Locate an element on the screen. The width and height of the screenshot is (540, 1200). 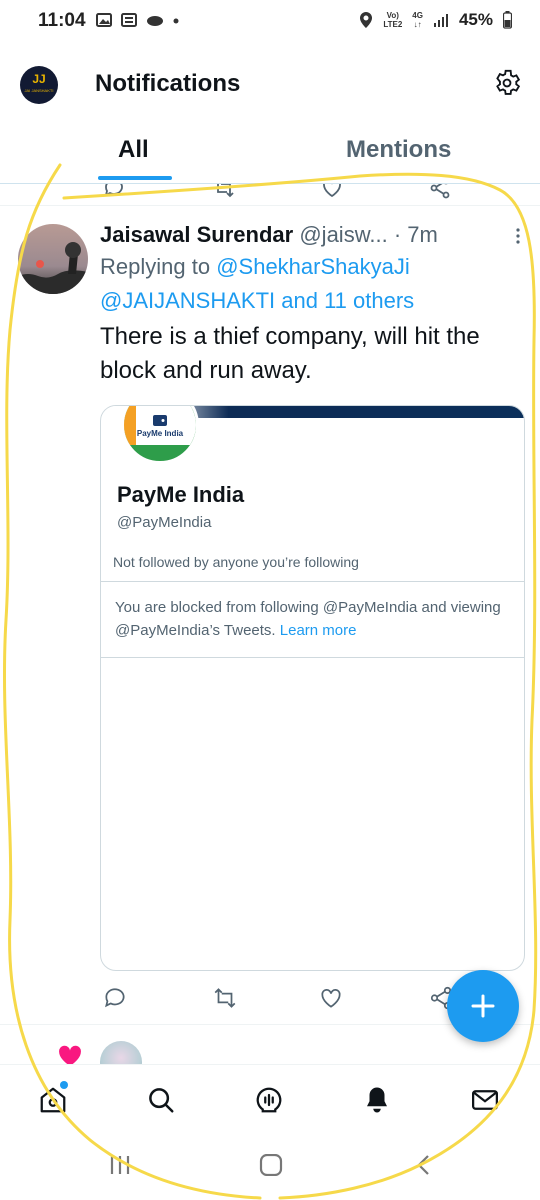
page-title: Notifications is located at coordinates (168, 83).